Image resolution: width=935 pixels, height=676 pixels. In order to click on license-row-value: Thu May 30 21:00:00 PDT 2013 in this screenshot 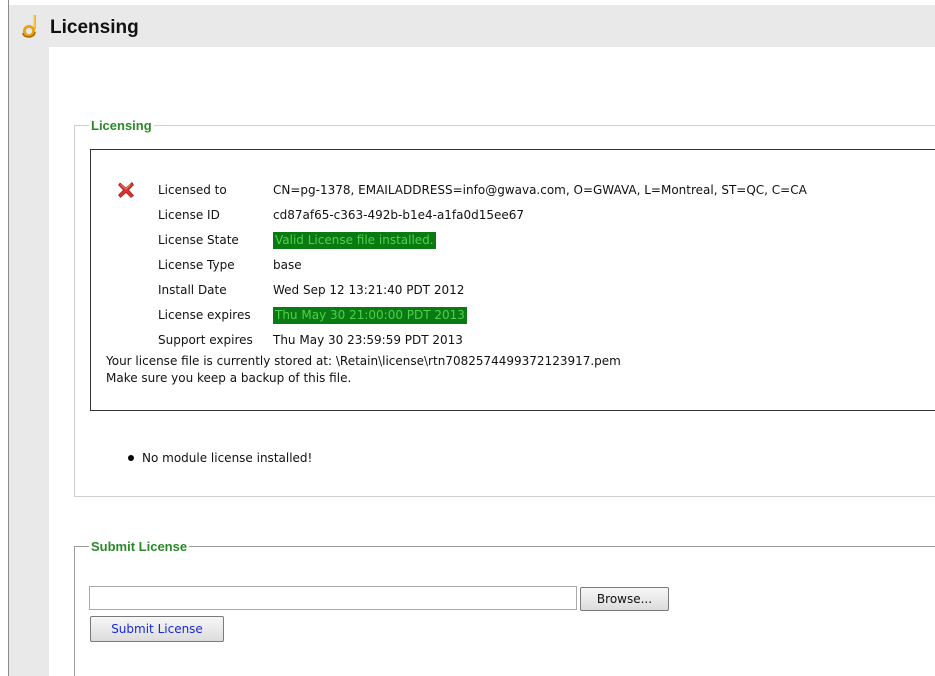, I will do `click(370, 315)`.